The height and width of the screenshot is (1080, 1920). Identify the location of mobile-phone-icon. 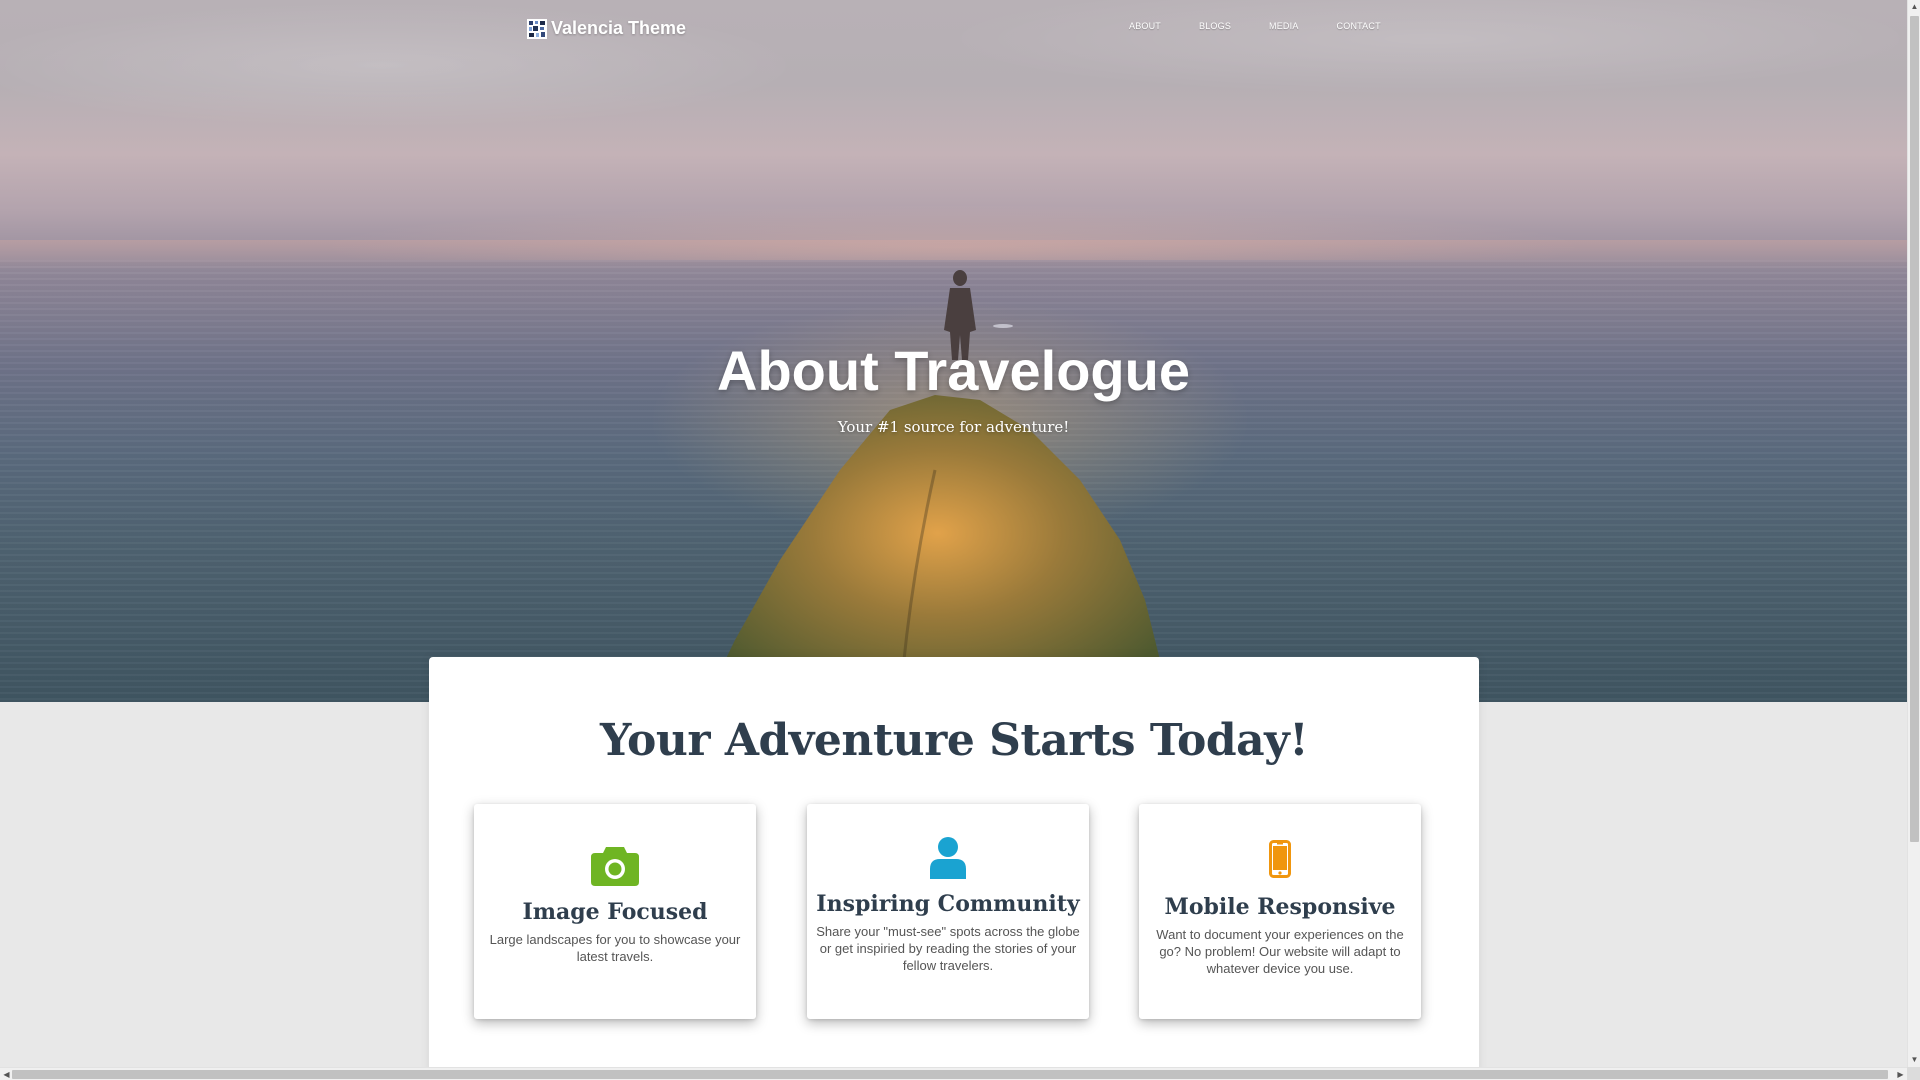
(1280, 859).